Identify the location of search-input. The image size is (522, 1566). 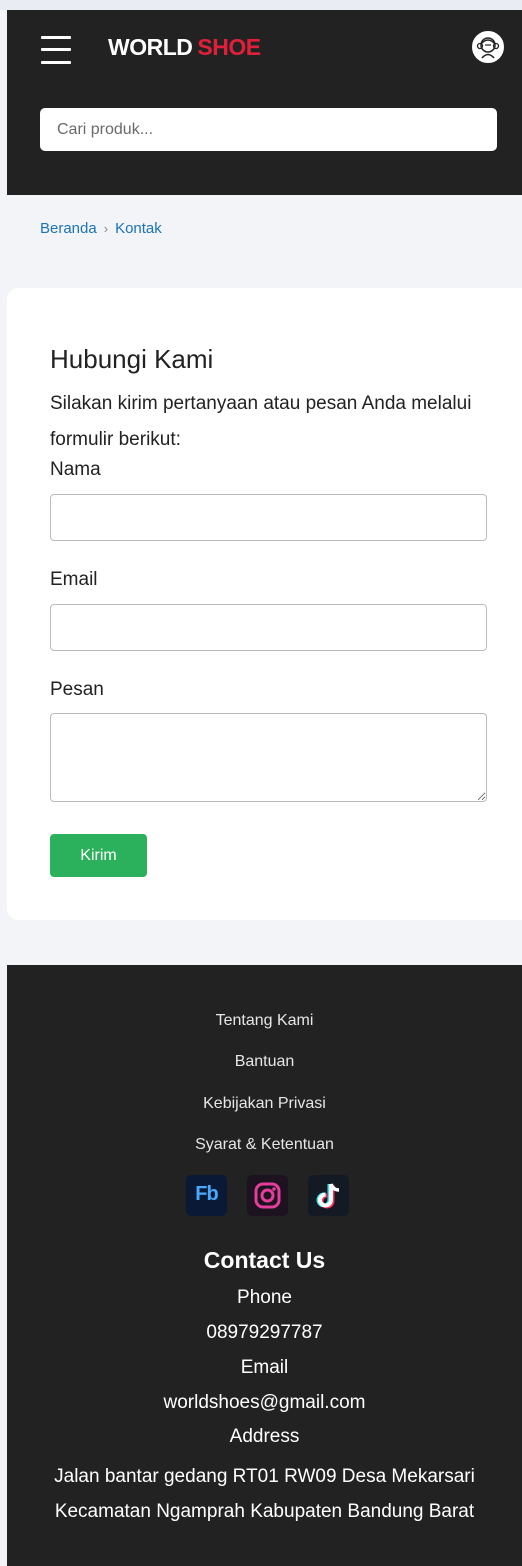
(268, 129).